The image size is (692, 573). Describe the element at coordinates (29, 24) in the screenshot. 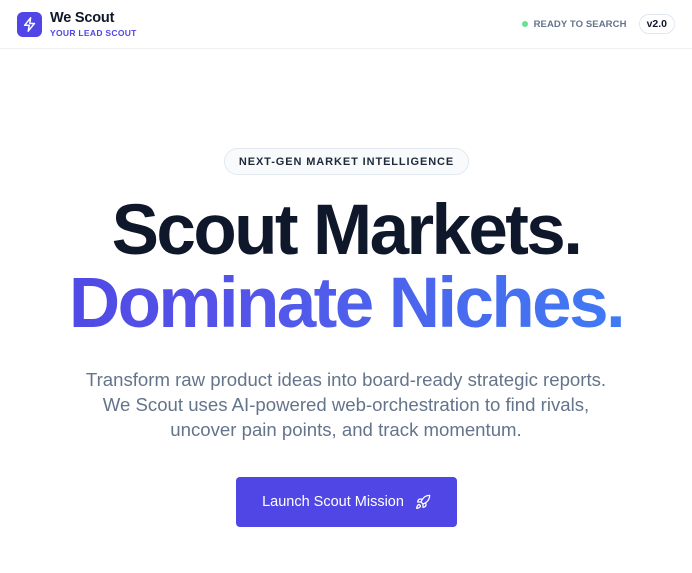

I see `lightning-bolt-icon` at that location.